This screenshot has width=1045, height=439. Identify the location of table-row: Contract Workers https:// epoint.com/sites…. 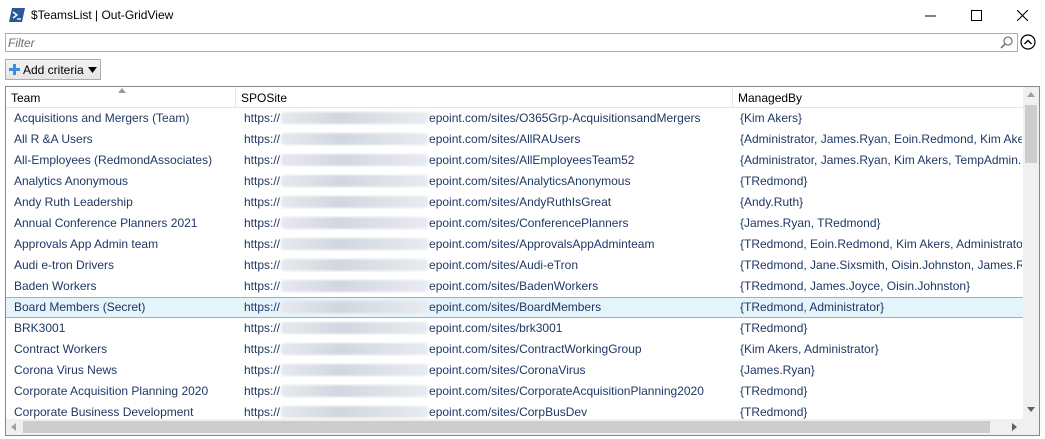
(514, 349).